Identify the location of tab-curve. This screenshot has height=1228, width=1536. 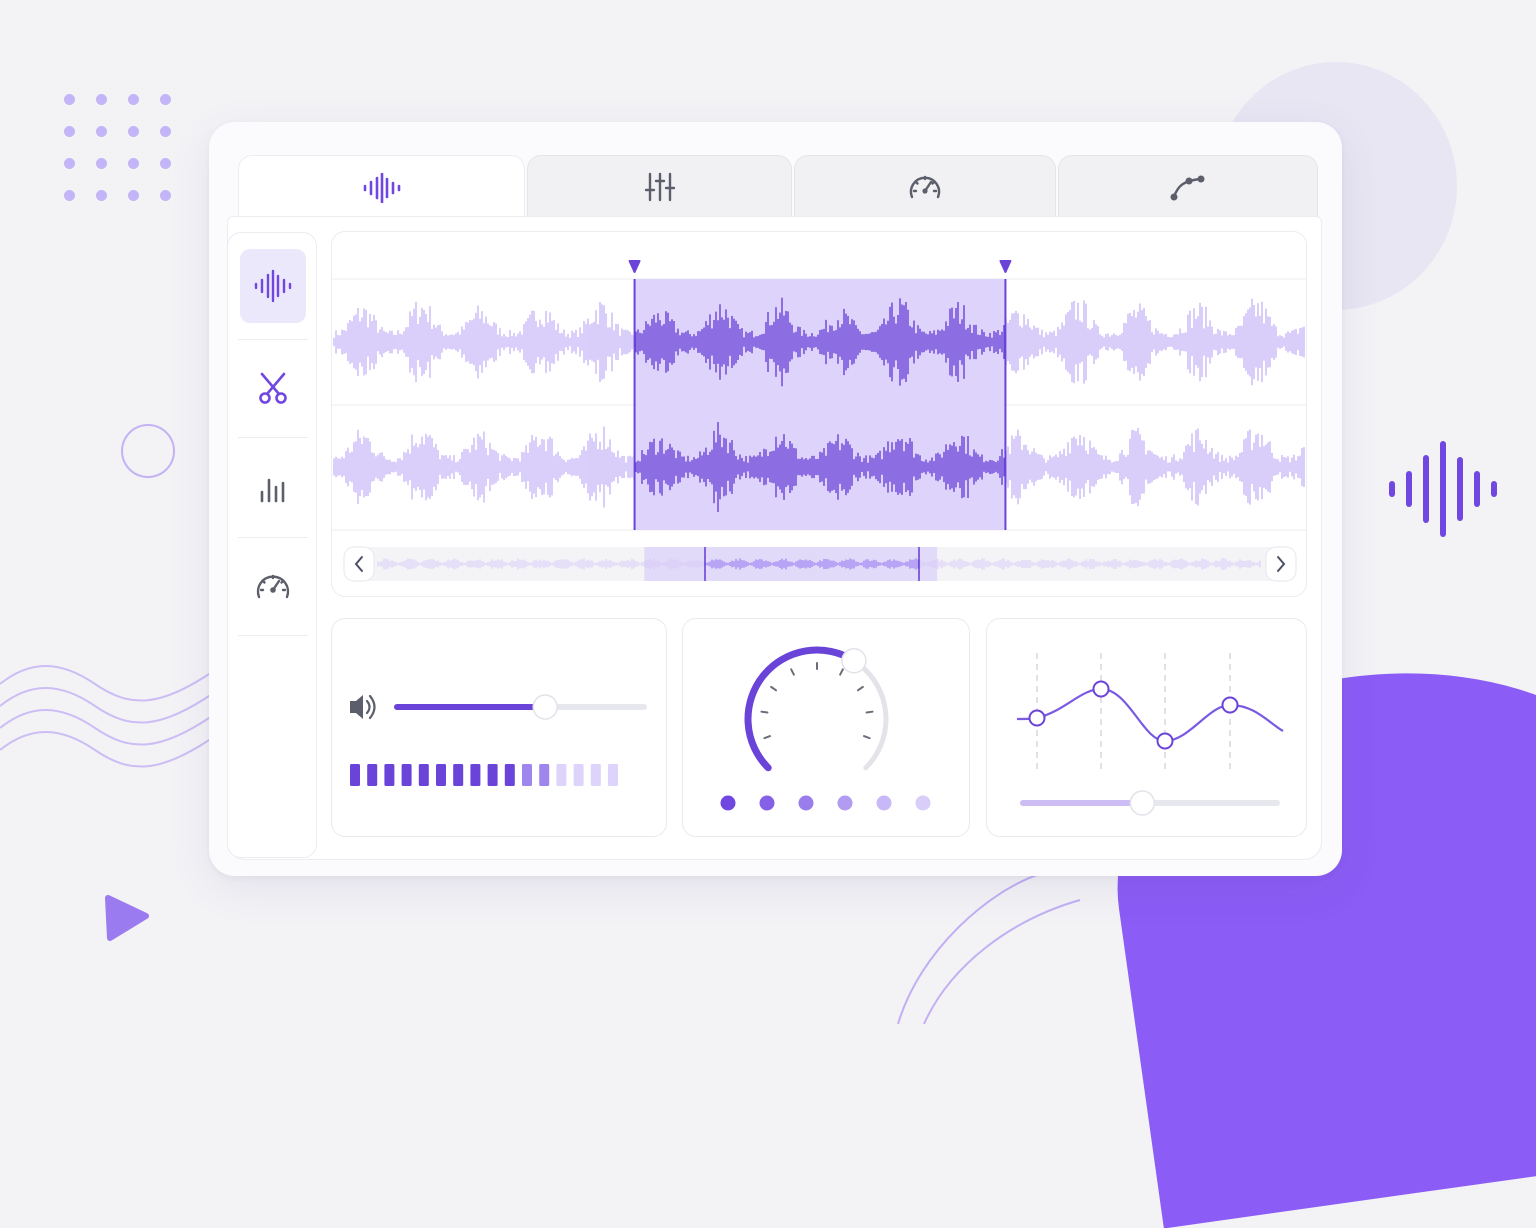
(1188, 186).